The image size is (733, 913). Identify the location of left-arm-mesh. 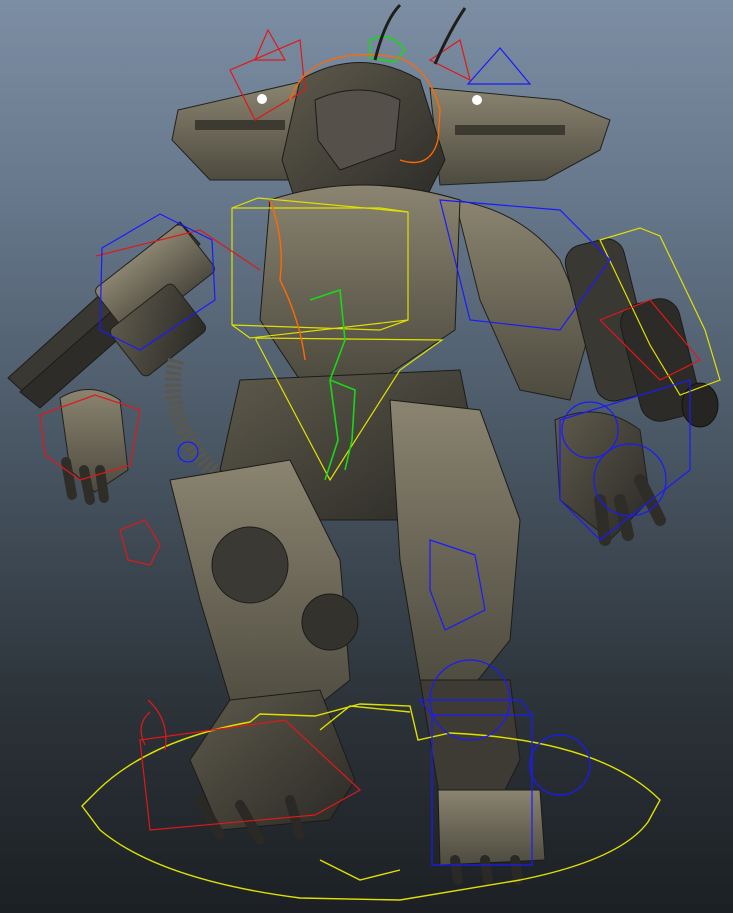
(94, 447).